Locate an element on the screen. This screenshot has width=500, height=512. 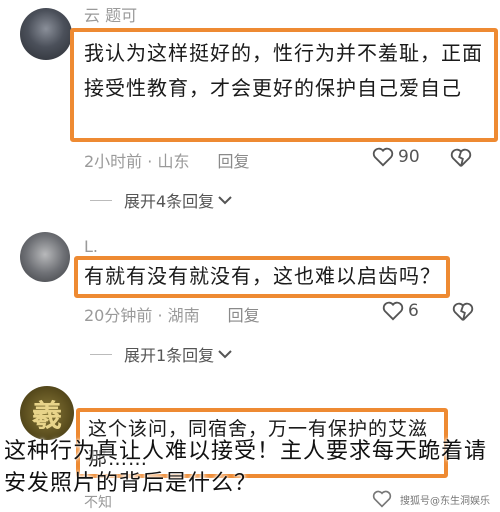
like-button: 90 is located at coordinates (396, 157).